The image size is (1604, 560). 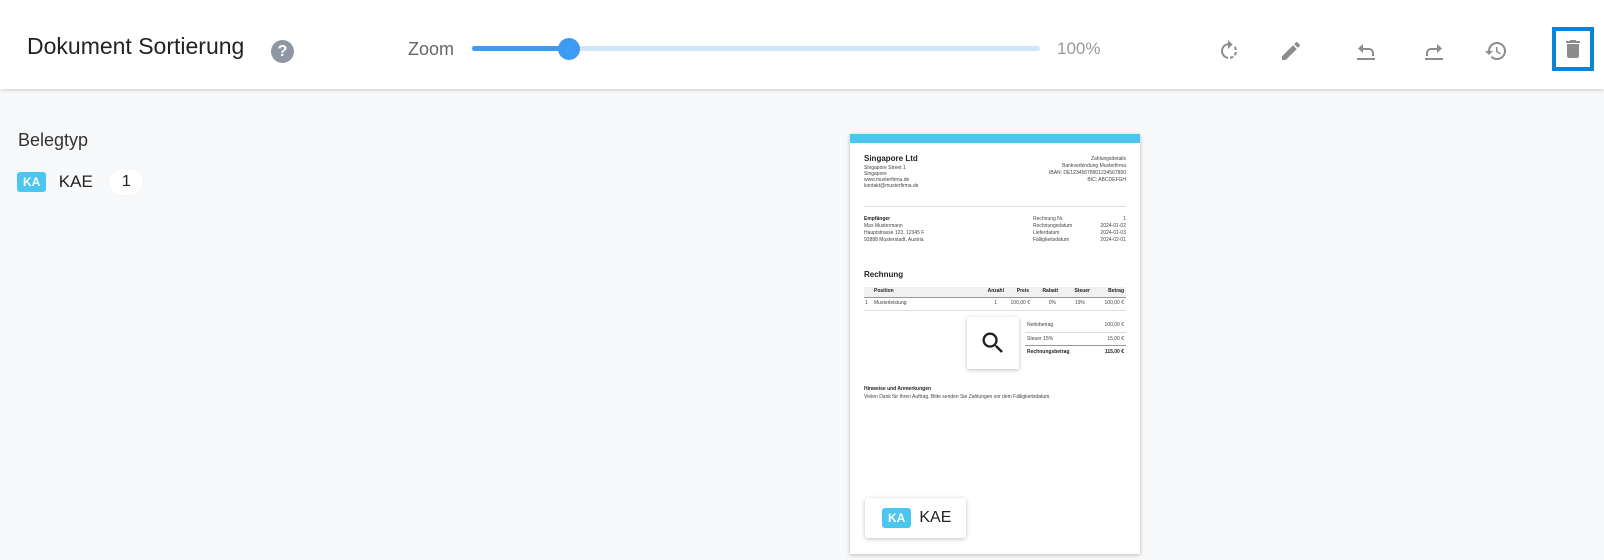 What do you see at coordinates (1050, 291) in the screenshot?
I see `table-header: Rabatt` at bounding box center [1050, 291].